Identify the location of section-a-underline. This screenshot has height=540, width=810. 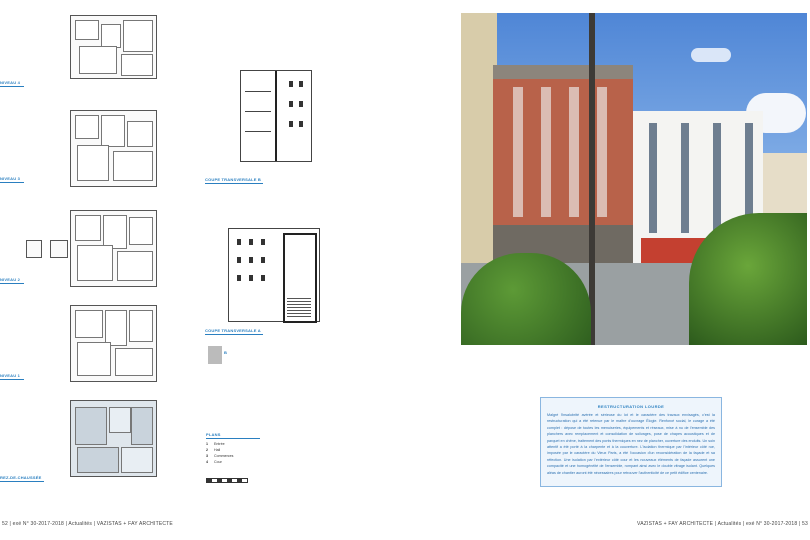
(234, 334).